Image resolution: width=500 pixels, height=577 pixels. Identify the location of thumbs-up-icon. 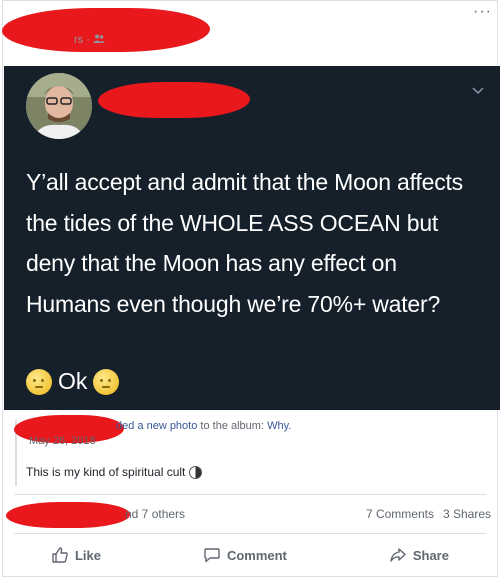
(60, 555).